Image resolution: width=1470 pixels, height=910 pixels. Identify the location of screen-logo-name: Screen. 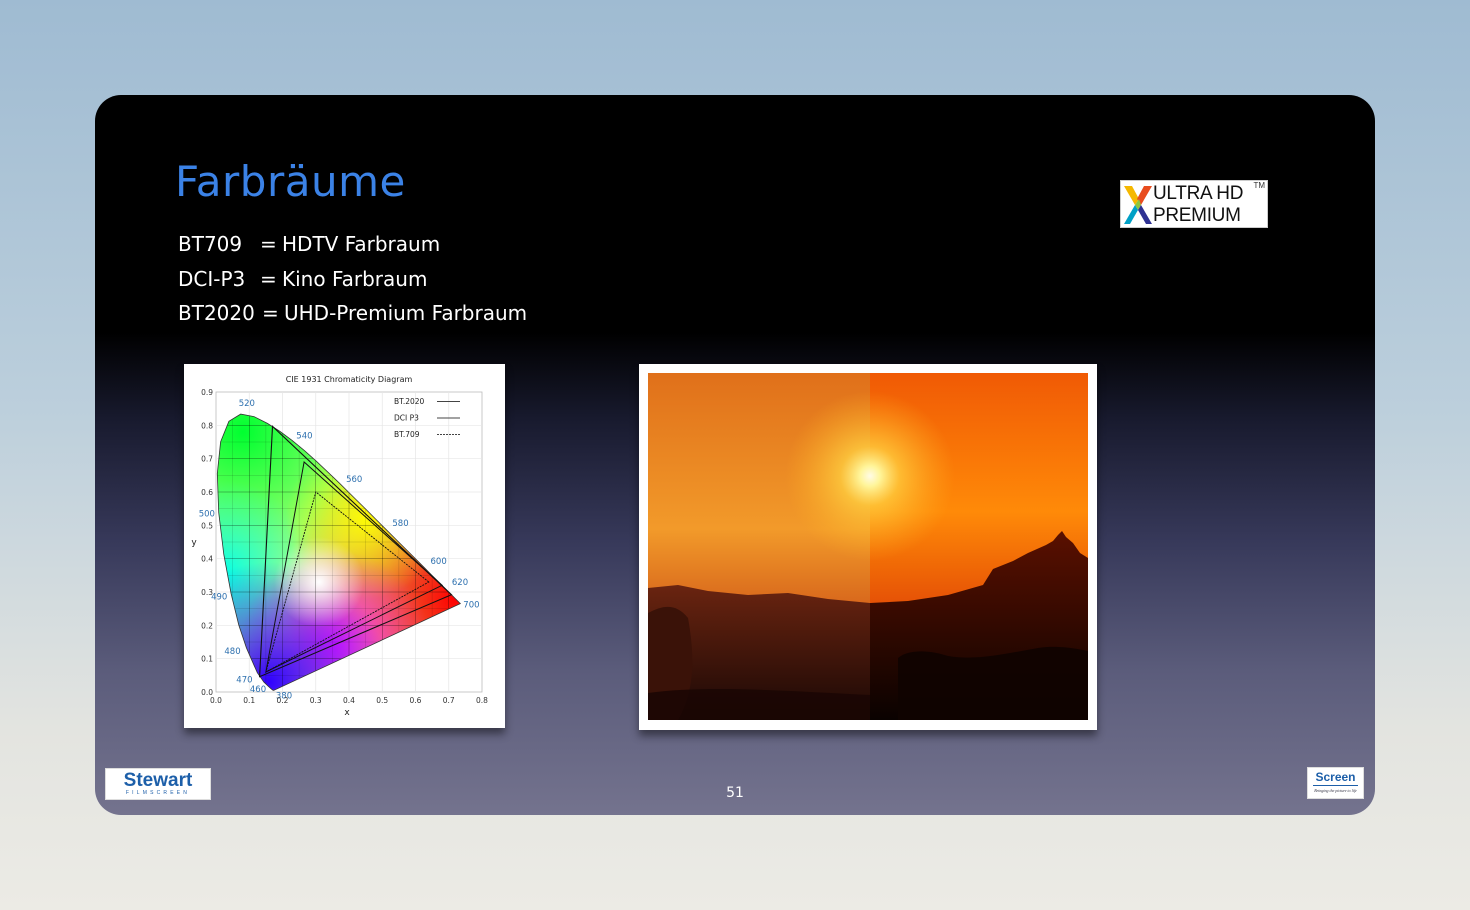
(1335, 777).